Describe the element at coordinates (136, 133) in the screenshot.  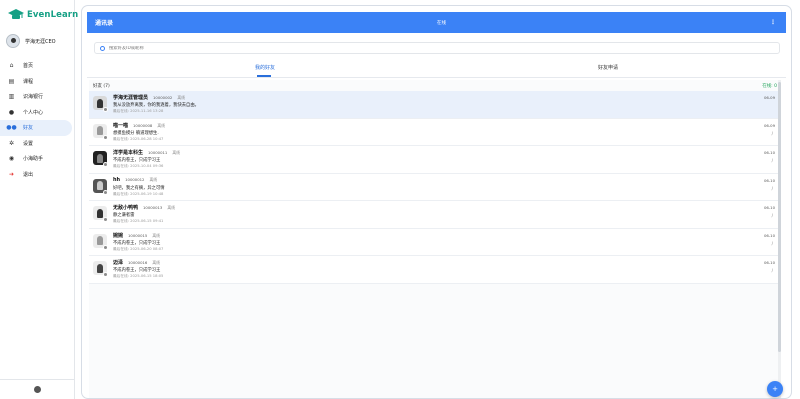
I see `friend-signature: 想摸鱼摸分 躺道理想生.` at that location.